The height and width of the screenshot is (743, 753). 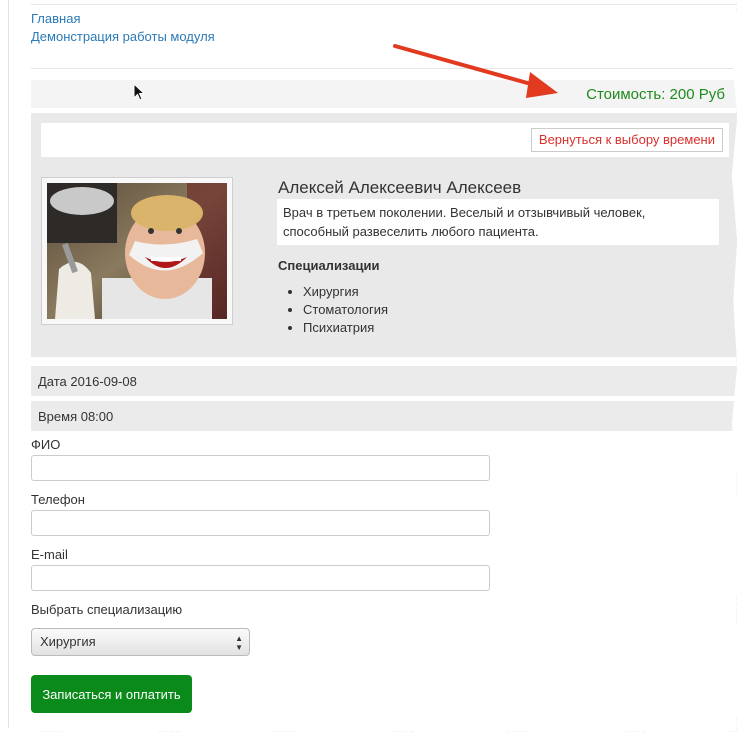 What do you see at coordinates (49, 554) in the screenshot?
I see `email-label: E-mail` at bounding box center [49, 554].